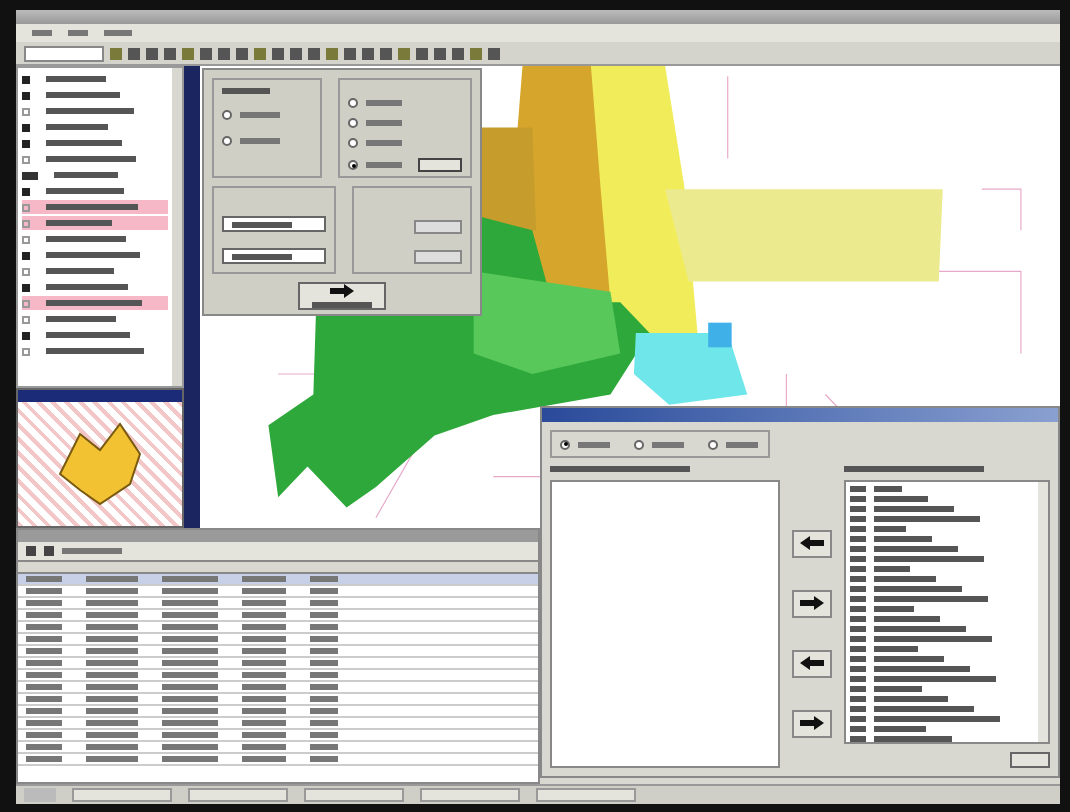 This screenshot has width=1070, height=812. I want to click on right-arrow-icon, so click(812, 603).